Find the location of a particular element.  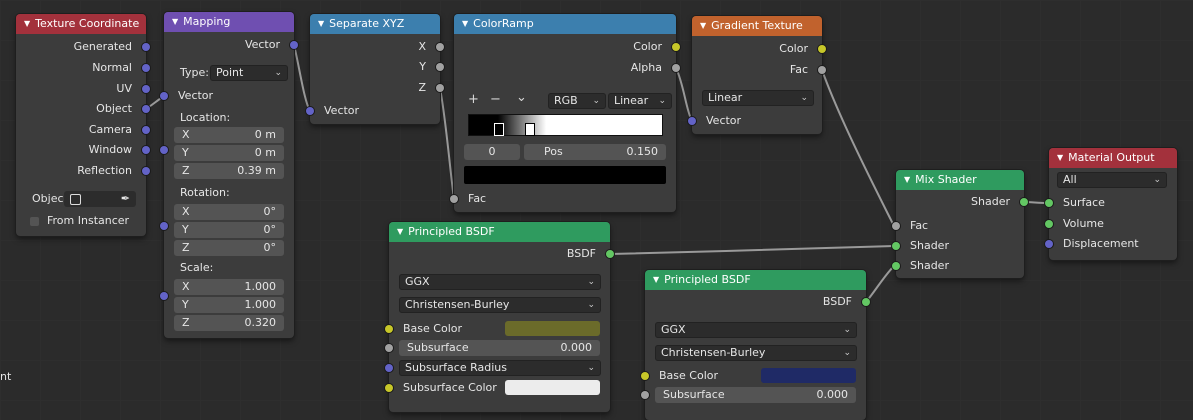

from-instancer-checkbox is located at coordinates (34, 221).